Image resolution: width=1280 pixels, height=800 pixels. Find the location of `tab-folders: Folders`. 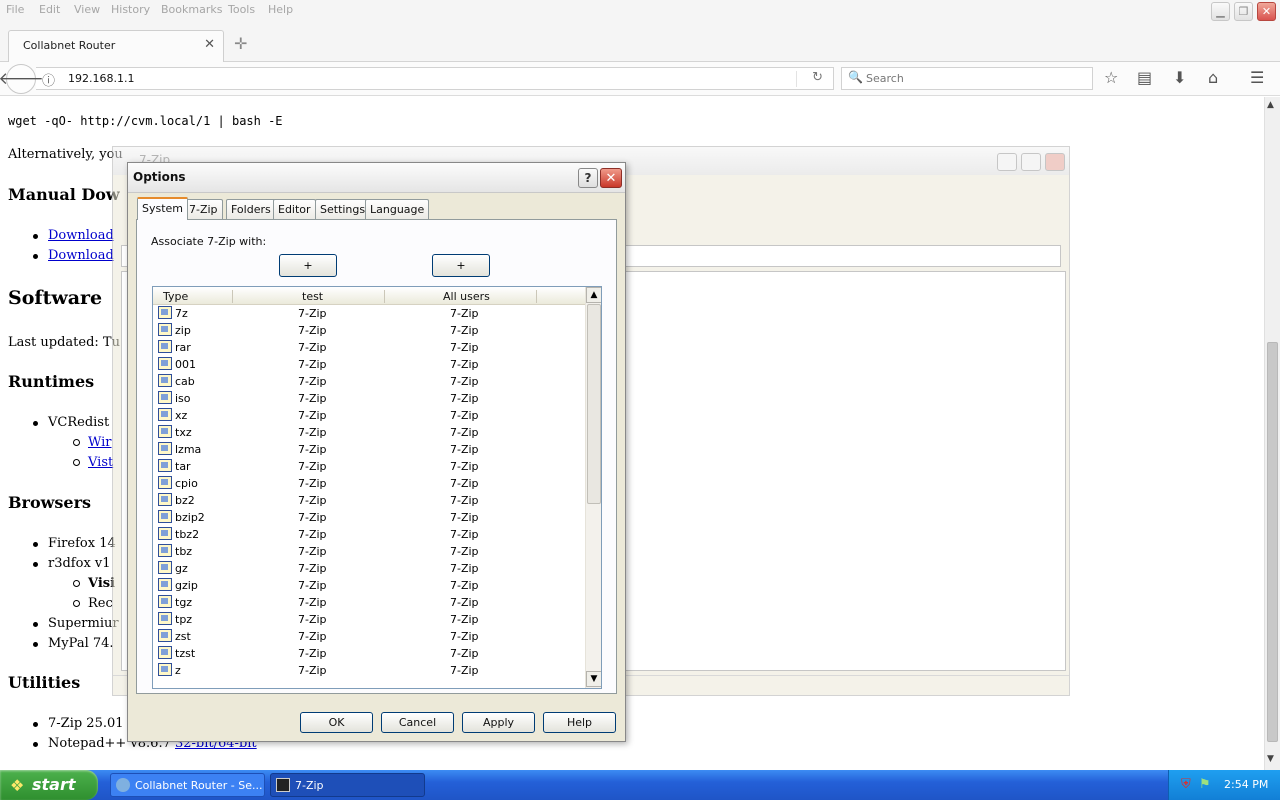

tab-folders: Folders is located at coordinates (251, 209).